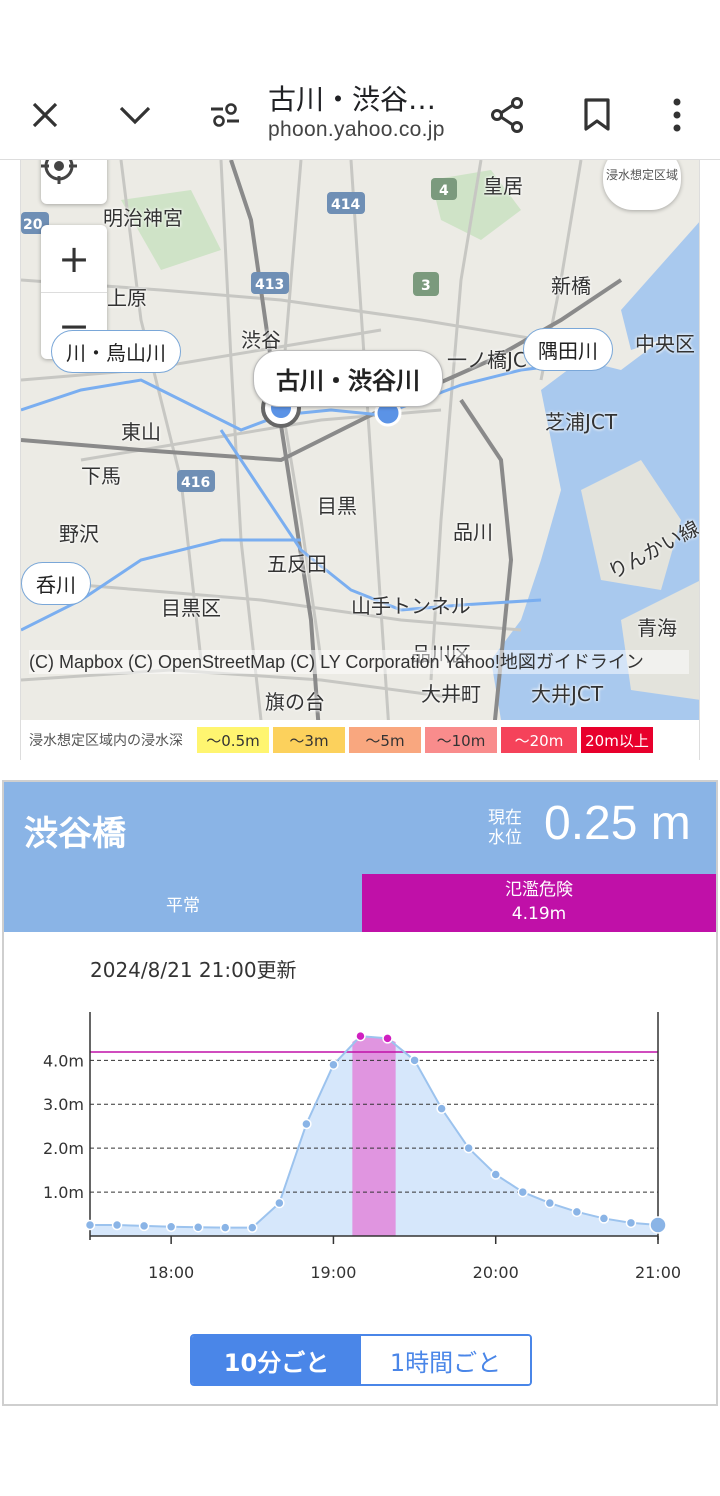 This screenshot has height=1496, width=720. What do you see at coordinates (411, 606) in the screenshot?
I see `map-label: 山手トンネル` at bounding box center [411, 606].